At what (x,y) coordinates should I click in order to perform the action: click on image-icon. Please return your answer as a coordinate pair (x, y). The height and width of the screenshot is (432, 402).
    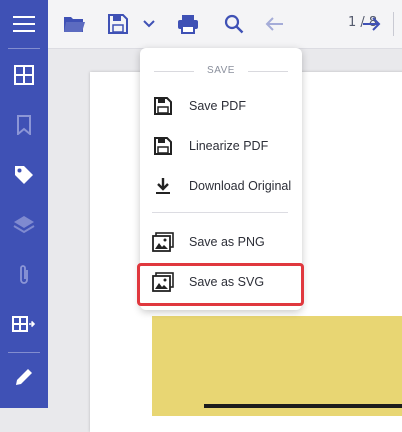
    Looking at the image, I should click on (163, 242).